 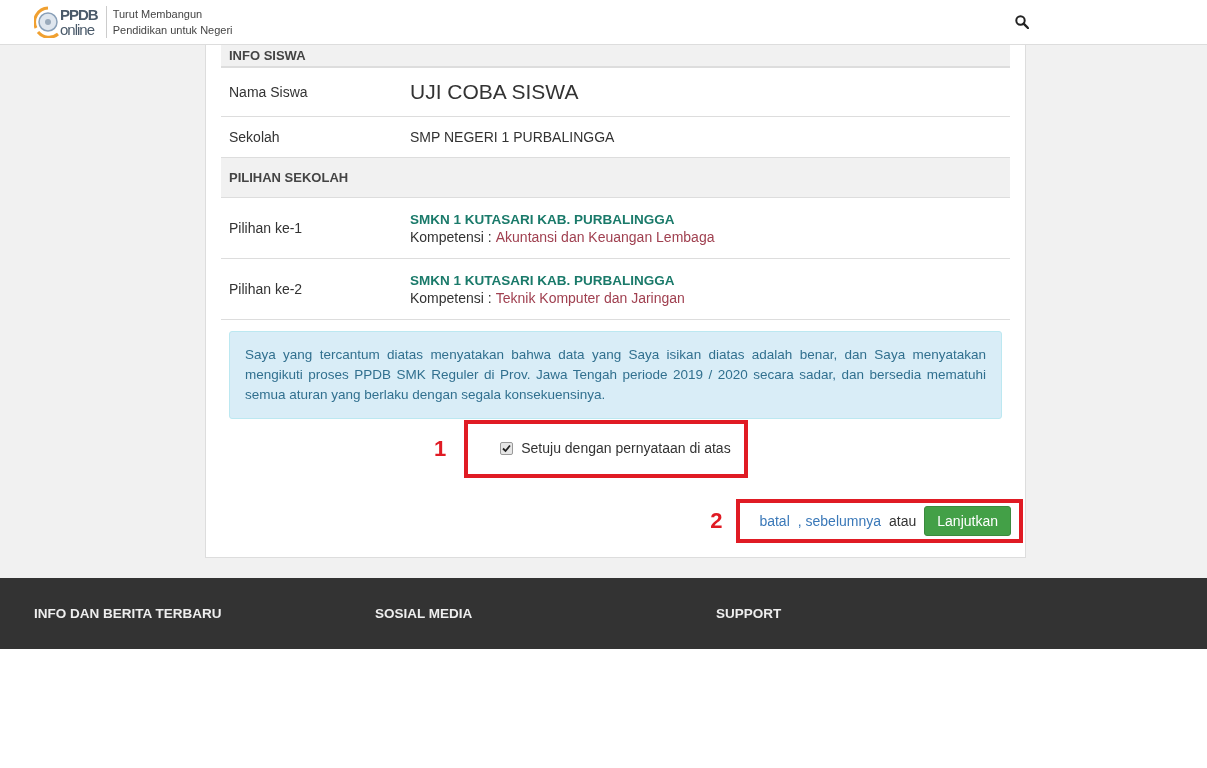 What do you see at coordinates (507, 448) in the screenshot?
I see `checkbox` at bounding box center [507, 448].